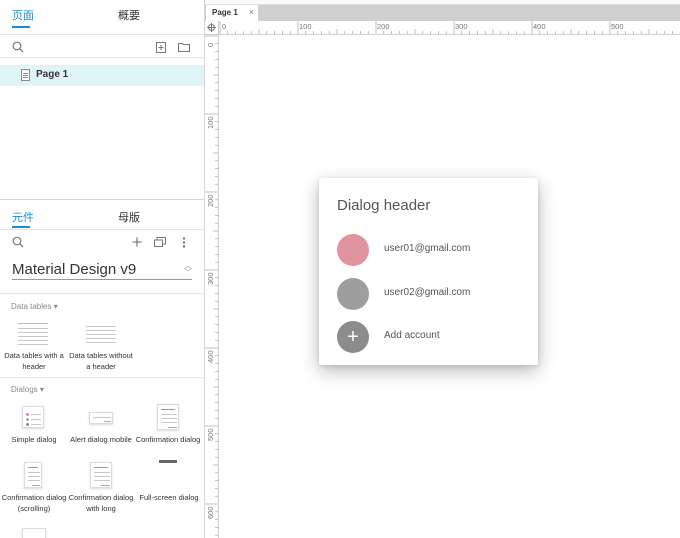 The height and width of the screenshot is (538, 680). What do you see at coordinates (225, 12) in the screenshot?
I see `document-tab-label: Page 1` at bounding box center [225, 12].